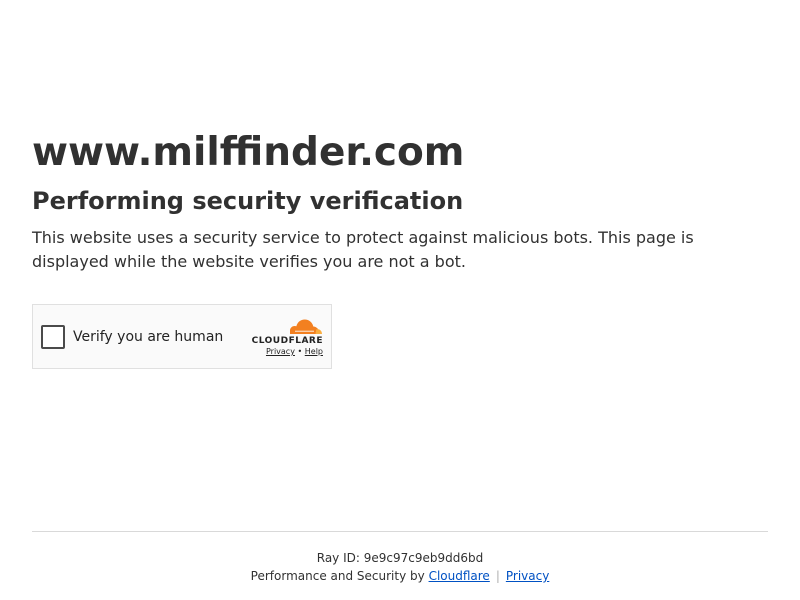 The height and width of the screenshot is (600, 800). Describe the element at coordinates (248, 152) in the screenshot. I see `site-name: www.milffinder.com` at that location.